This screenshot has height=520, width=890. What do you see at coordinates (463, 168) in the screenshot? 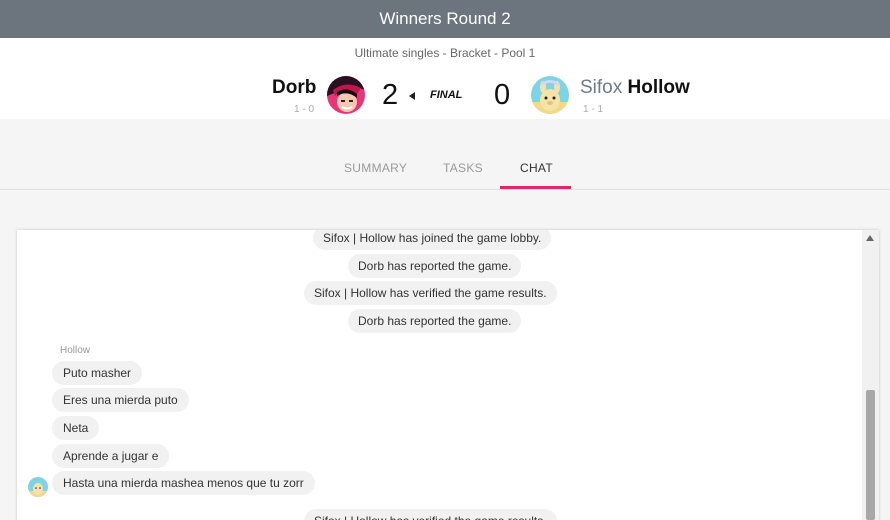
I see `tab-tasks: TASKS` at bounding box center [463, 168].